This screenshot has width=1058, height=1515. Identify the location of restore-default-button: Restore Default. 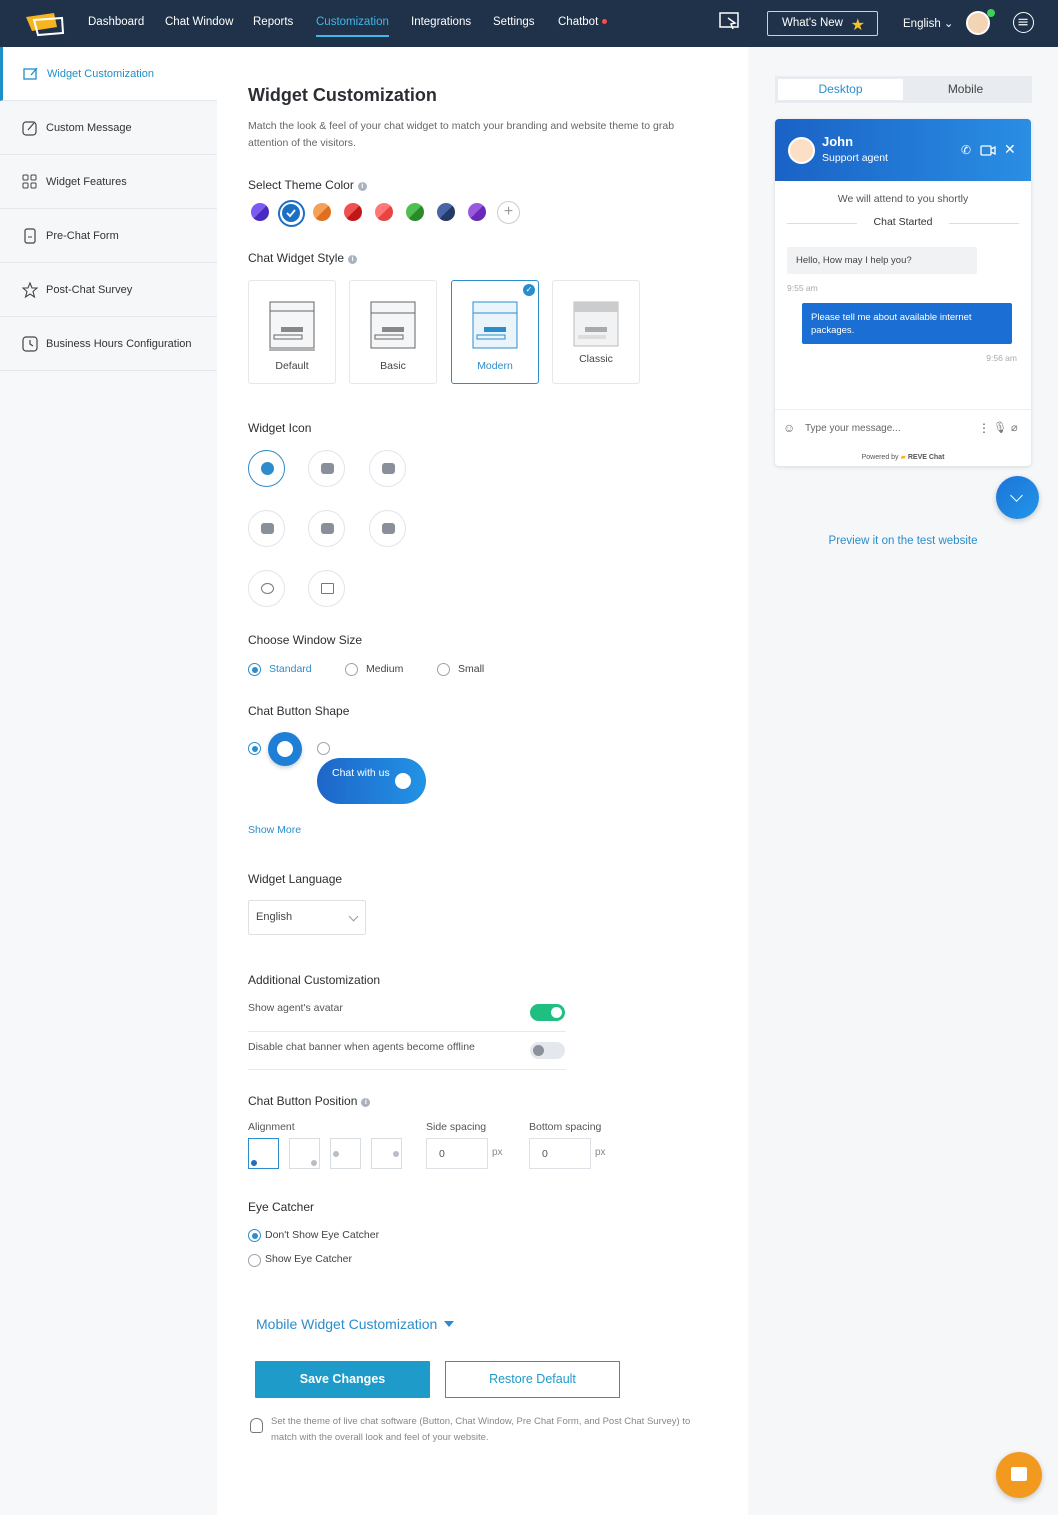
(532, 1379).